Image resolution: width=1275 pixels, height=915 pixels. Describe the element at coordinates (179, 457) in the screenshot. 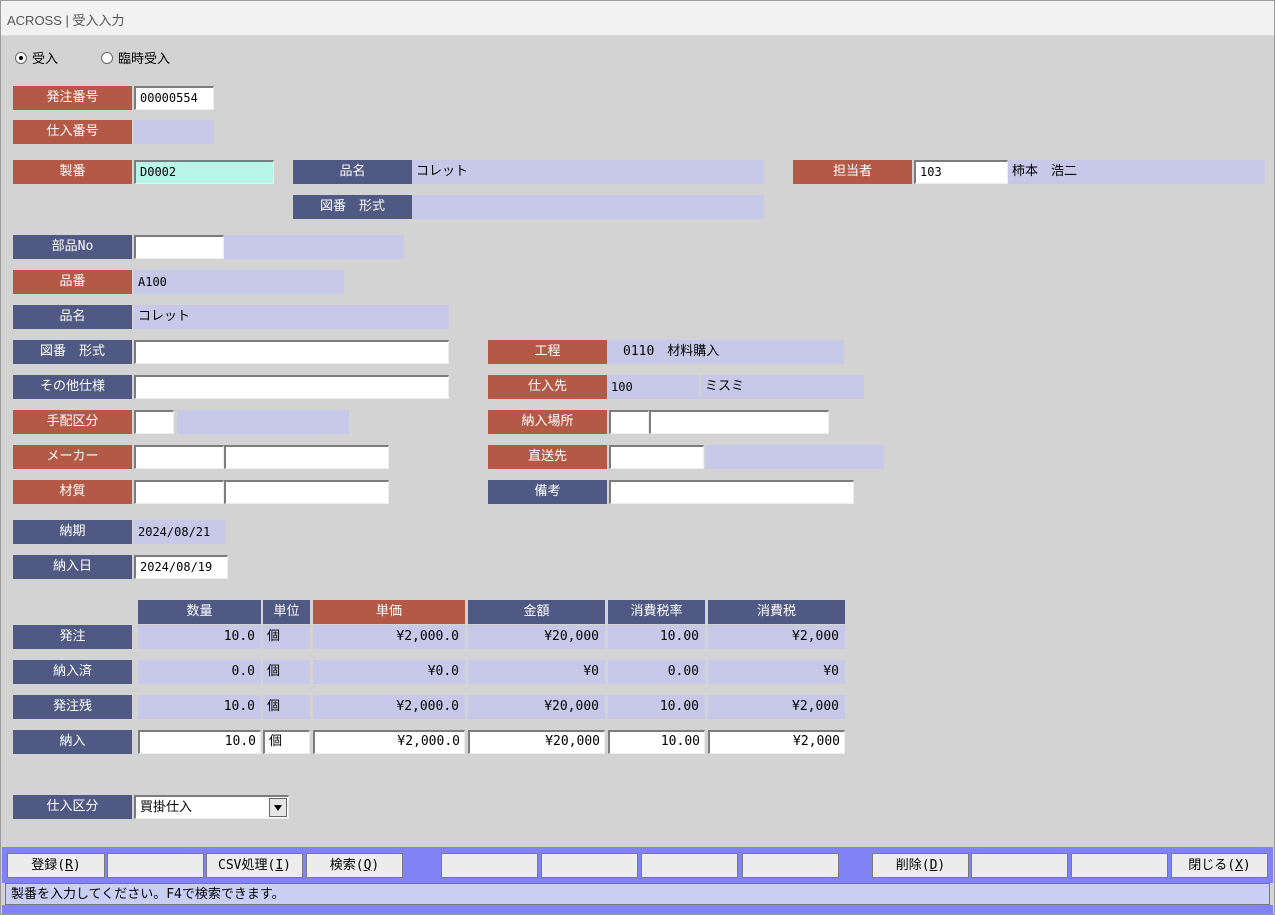

I see `maker-code-field` at that location.